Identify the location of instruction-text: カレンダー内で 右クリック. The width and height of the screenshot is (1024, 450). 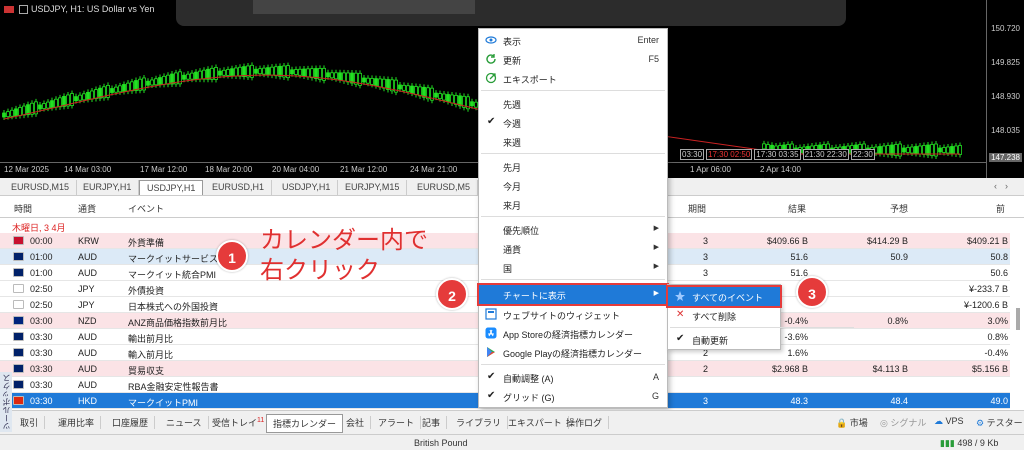
(344, 255).